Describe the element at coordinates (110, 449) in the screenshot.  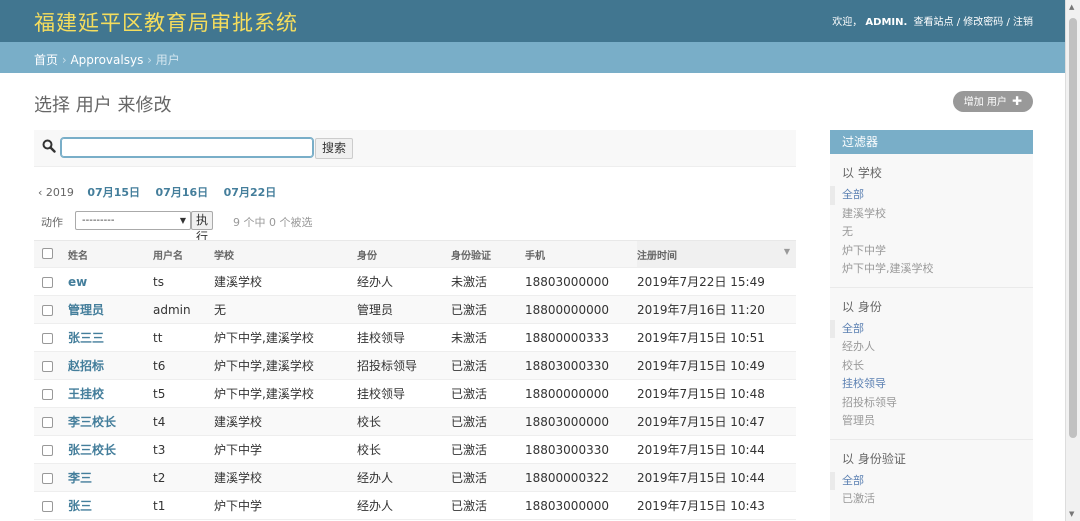
I see `user-name-link: 张三校长` at that location.